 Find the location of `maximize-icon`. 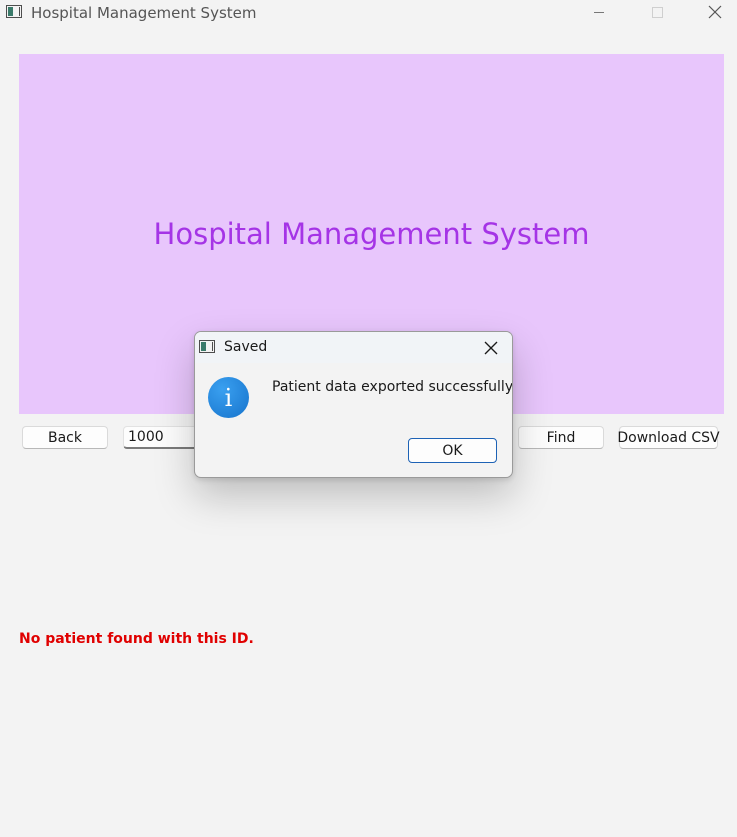

maximize-icon is located at coordinates (657, 12).